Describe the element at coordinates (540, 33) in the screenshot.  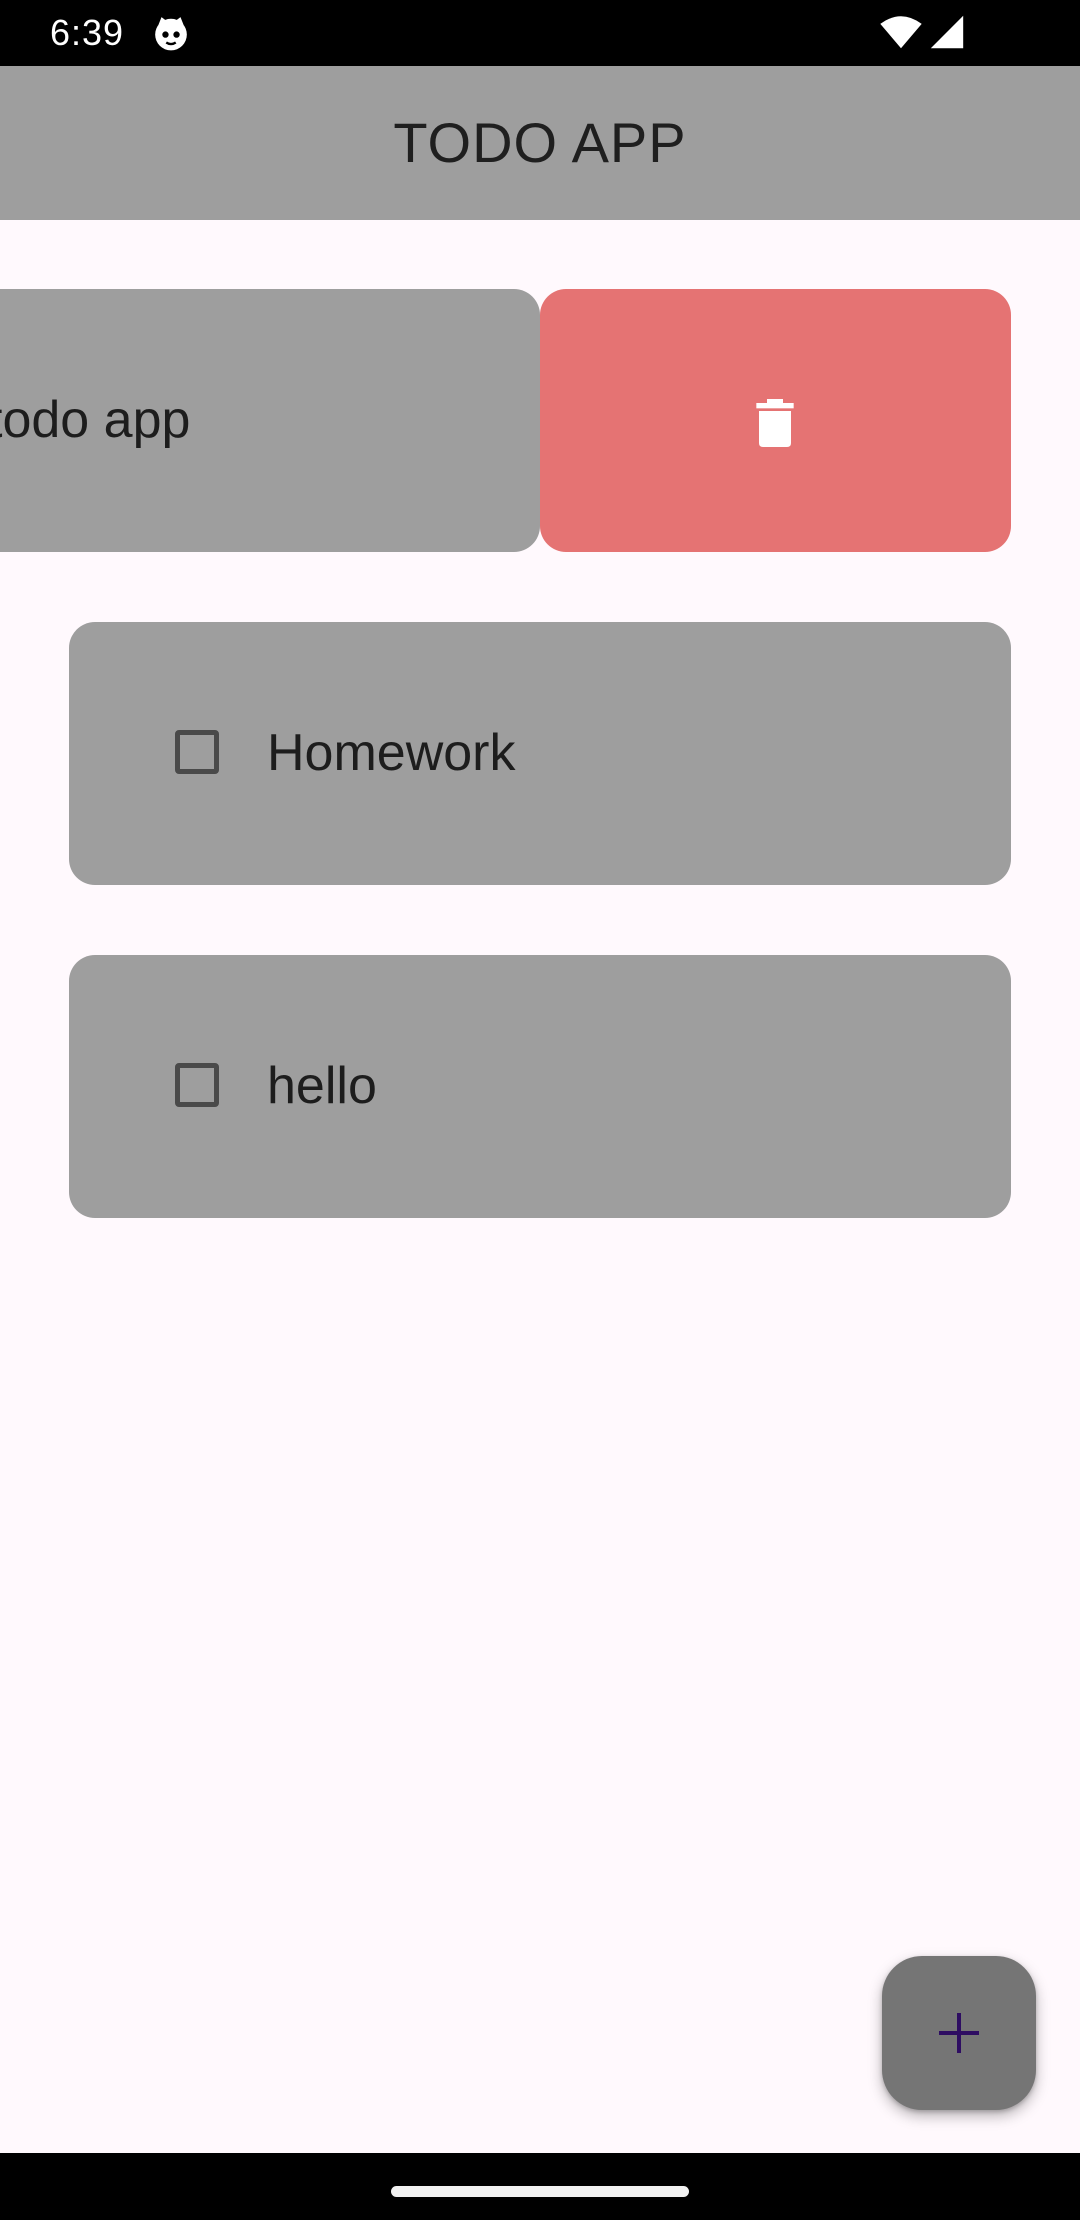
I see `status-bar: 6:39` at that location.